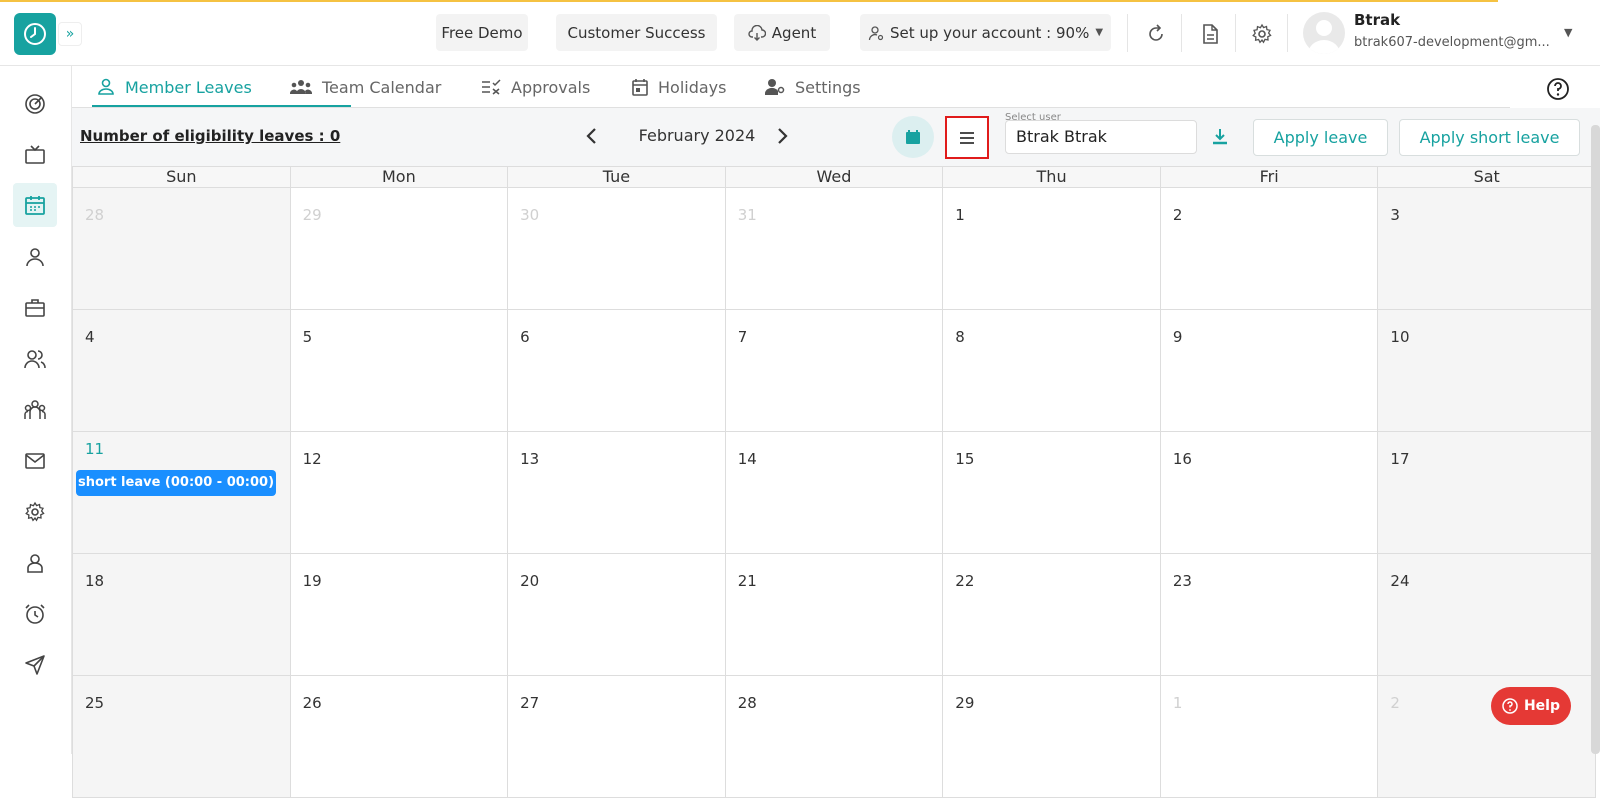 The height and width of the screenshot is (798, 1600). What do you see at coordinates (1531, 706) in the screenshot?
I see `help-button: Help` at bounding box center [1531, 706].